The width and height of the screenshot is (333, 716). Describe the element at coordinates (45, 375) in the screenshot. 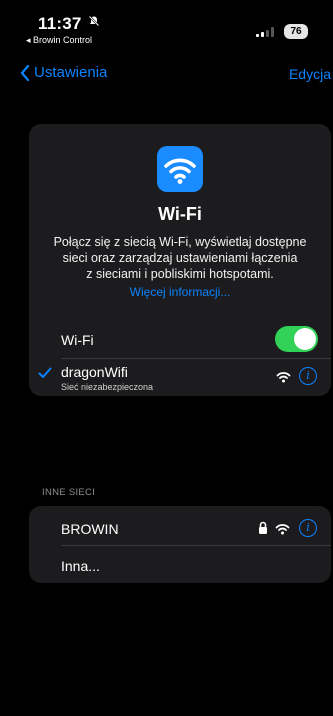

I see `checkmark-icon` at that location.